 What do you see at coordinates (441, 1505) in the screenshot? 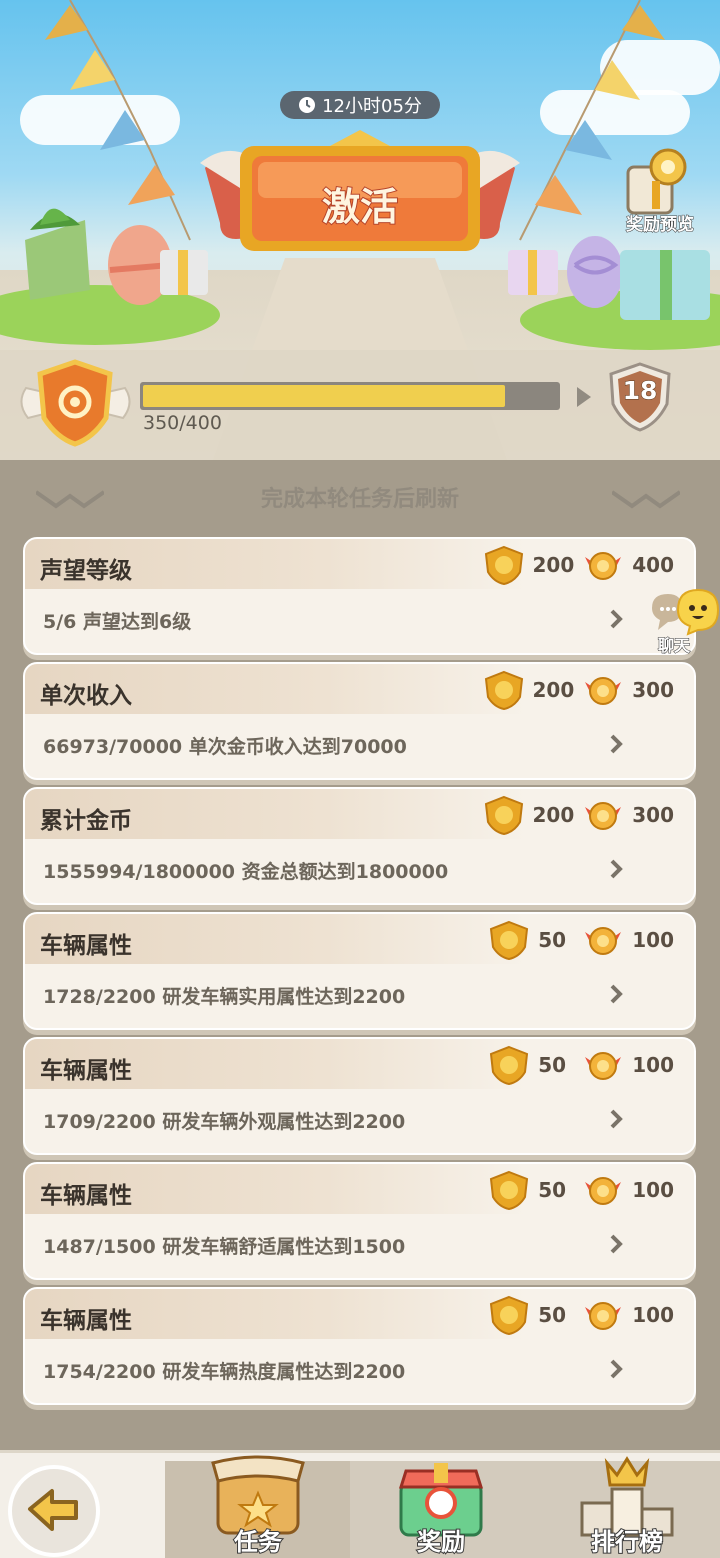
I see `tab-reward: 奖励` at bounding box center [441, 1505].